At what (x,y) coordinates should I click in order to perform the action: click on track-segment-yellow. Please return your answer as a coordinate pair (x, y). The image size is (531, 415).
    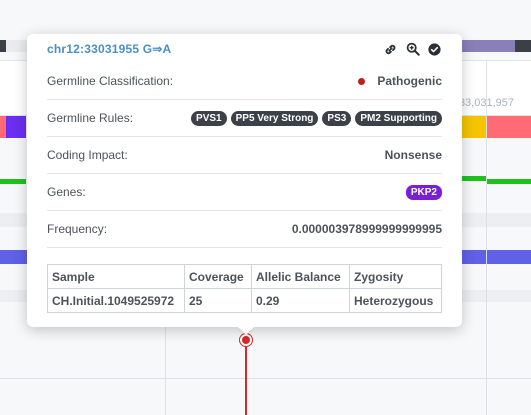
    Looking at the image, I should click on (474, 127).